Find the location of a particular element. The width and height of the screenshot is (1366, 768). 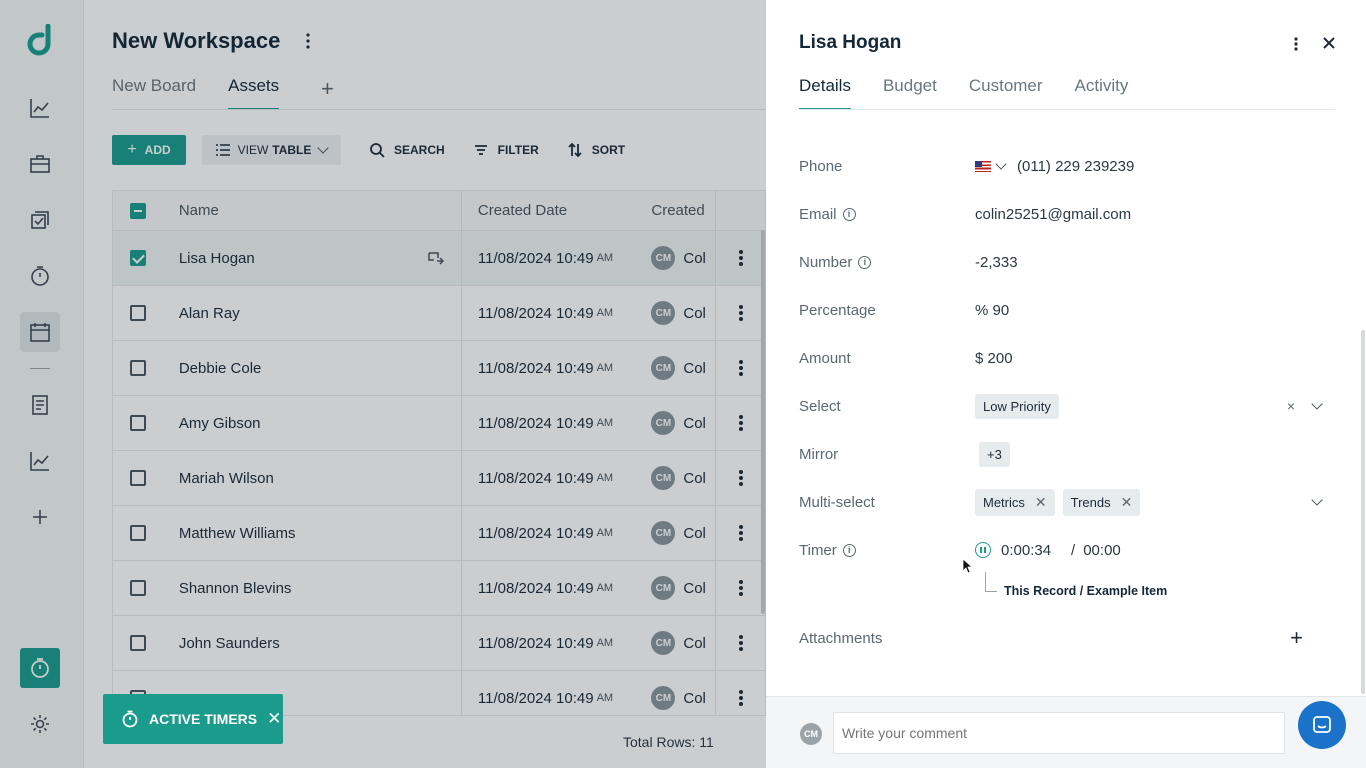

search-button: SEARCH is located at coordinates (407, 150).